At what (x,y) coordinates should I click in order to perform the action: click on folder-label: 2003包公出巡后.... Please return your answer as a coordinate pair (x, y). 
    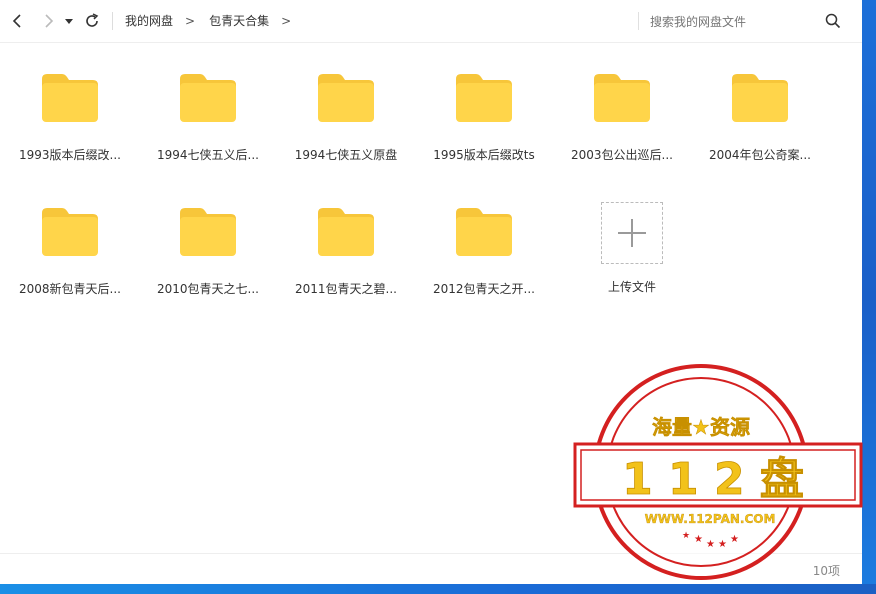
    Looking at the image, I should click on (622, 155).